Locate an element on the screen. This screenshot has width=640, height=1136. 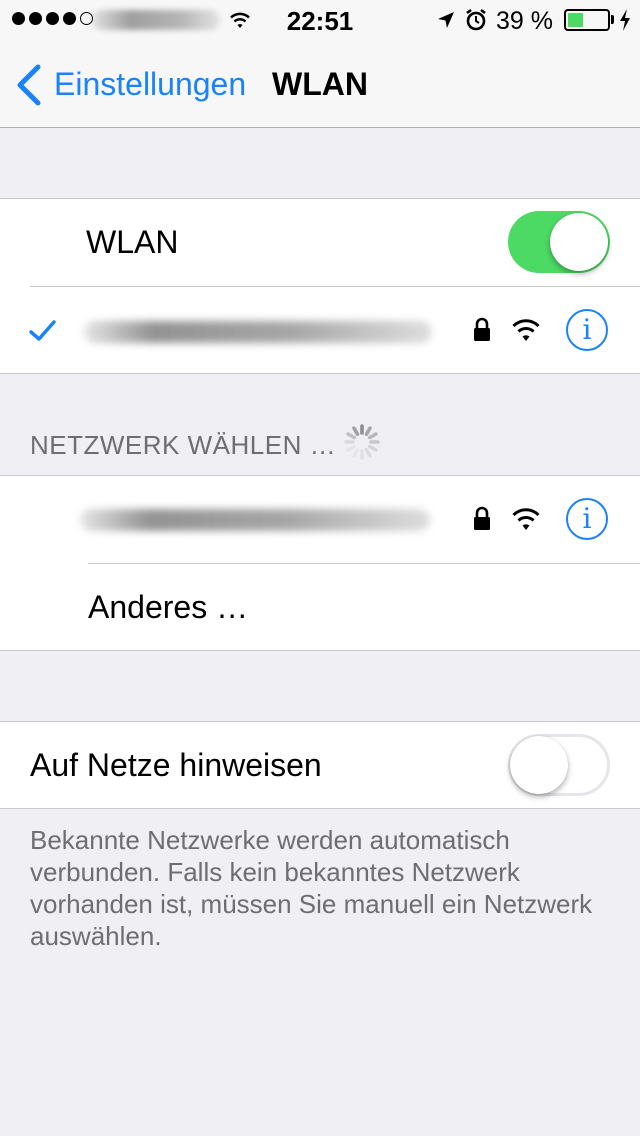
ask-to-join-switch is located at coordinates (559, 765).